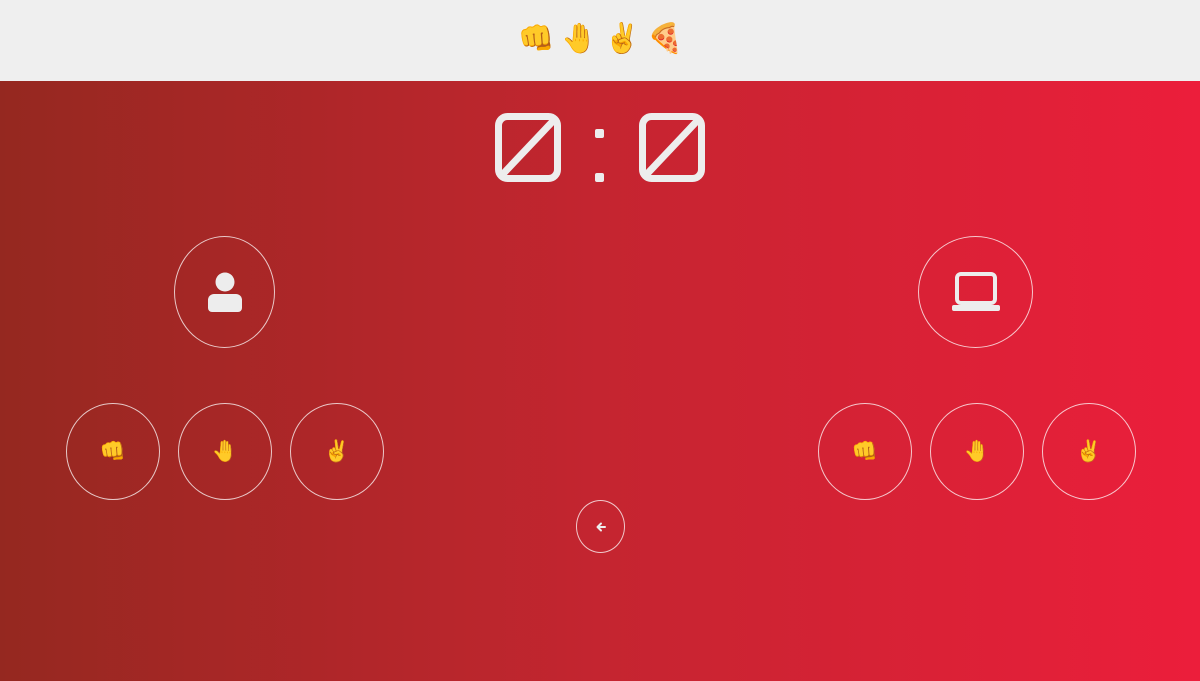  I want to click on back-button, so click(600, 526).